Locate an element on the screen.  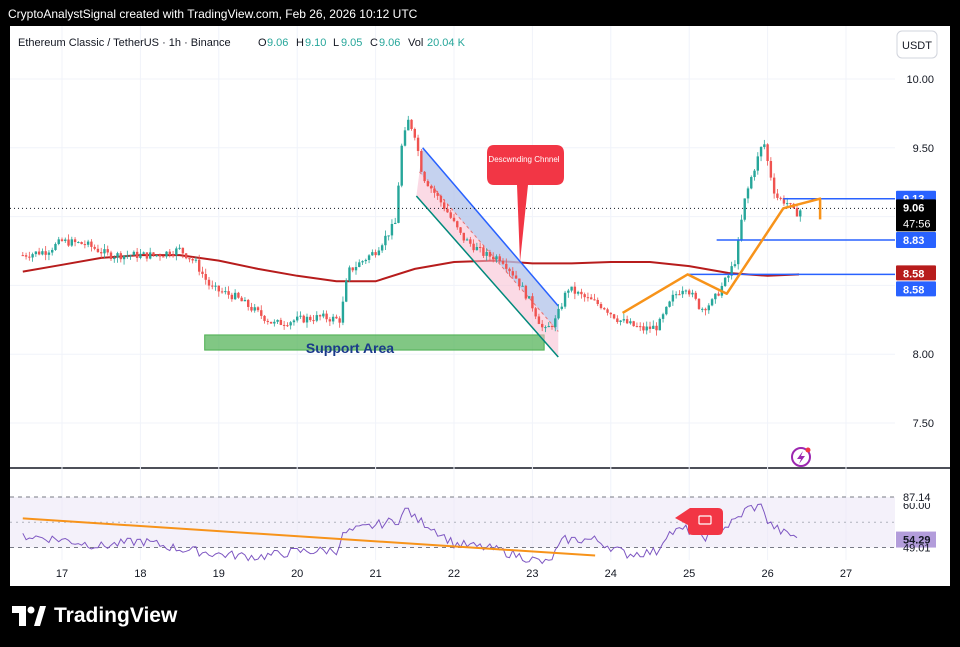
badge-last-price: 9.06 47:56 is located at coordinates (916, 215).